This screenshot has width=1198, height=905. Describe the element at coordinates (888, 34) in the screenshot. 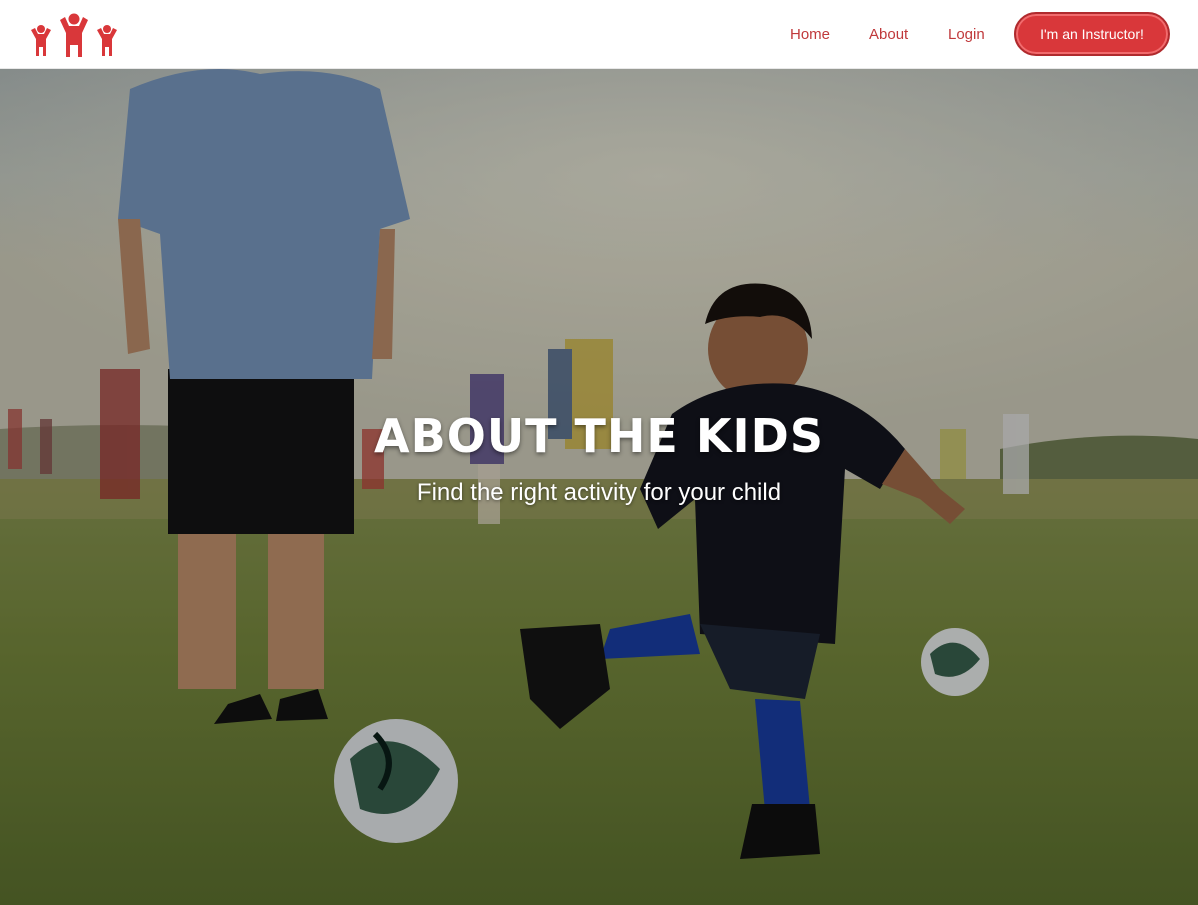

I see `nav-about-link: About` at that location.